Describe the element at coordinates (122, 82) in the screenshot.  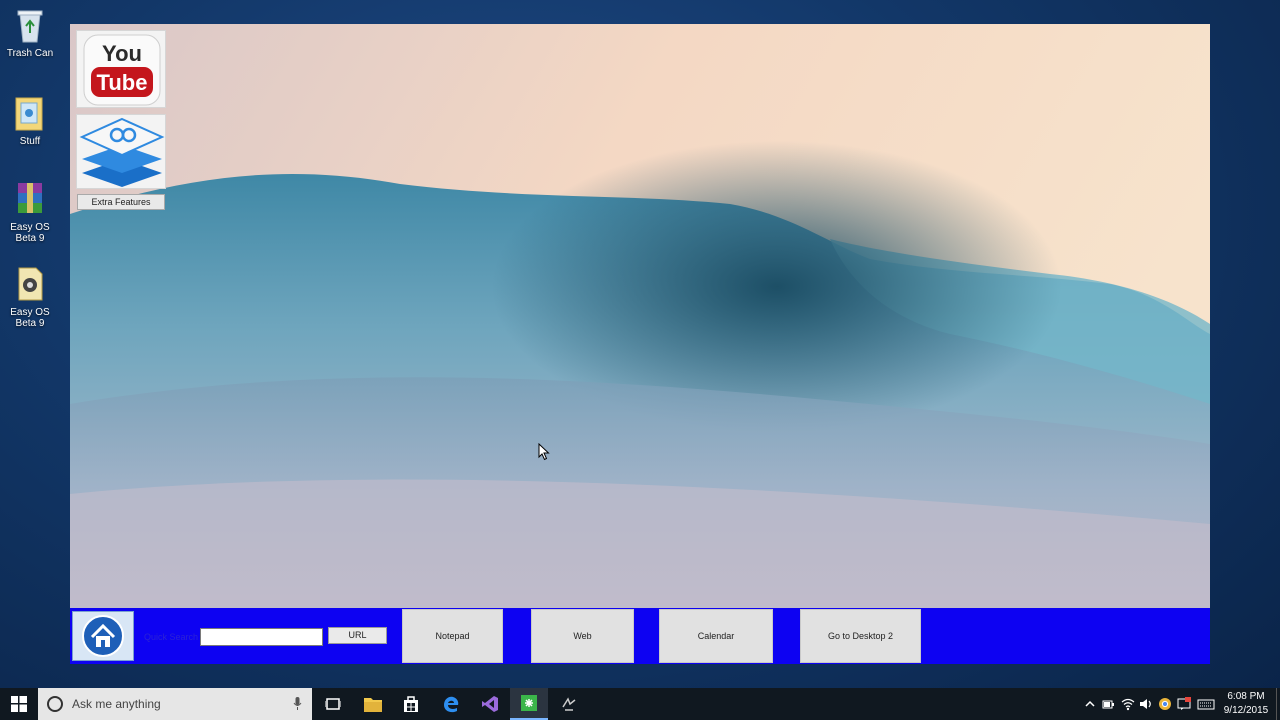
I see `youtube-logo-tube: Tube` at that location.